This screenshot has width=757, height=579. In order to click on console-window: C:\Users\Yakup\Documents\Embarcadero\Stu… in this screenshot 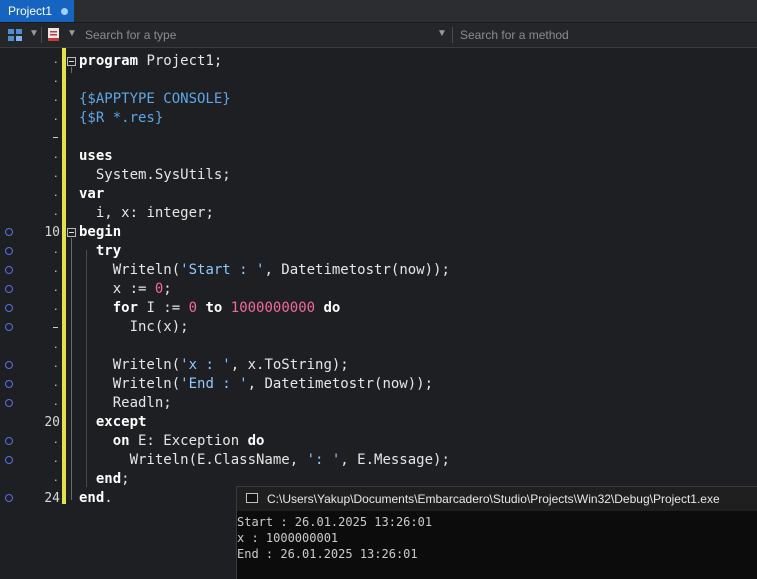, I will do `click(496, 532)`.